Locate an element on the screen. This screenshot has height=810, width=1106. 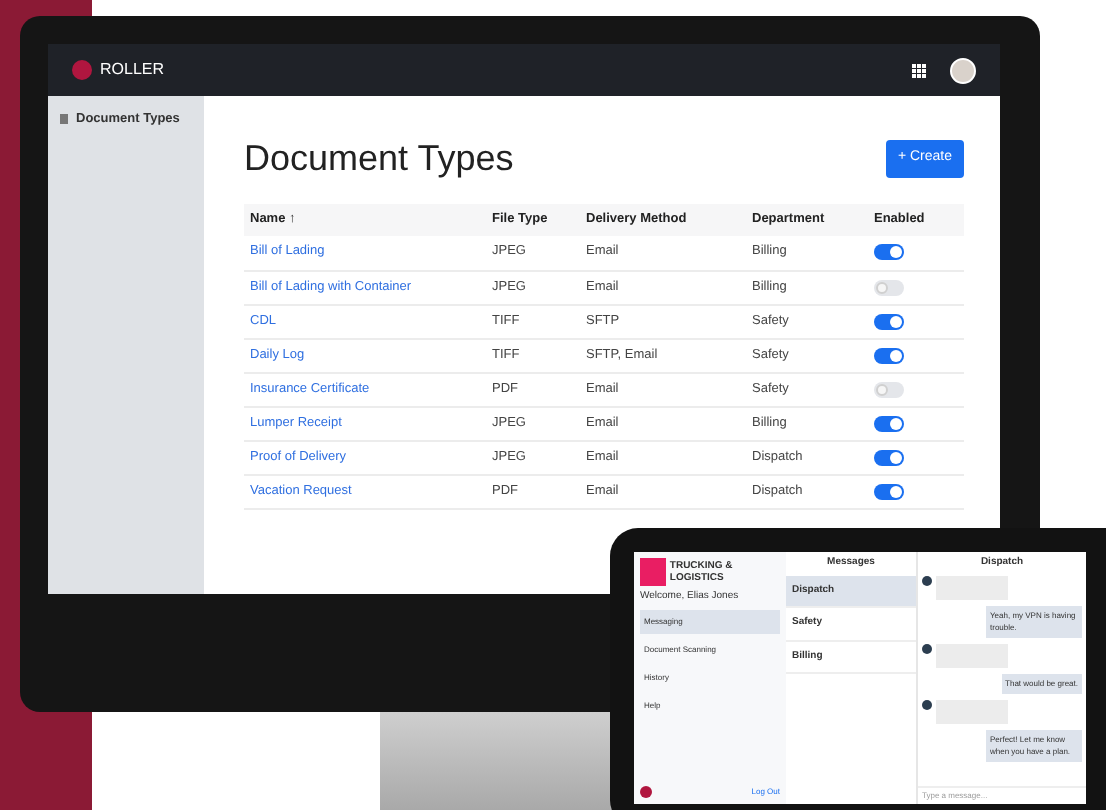
roller-logo-icon is located at coordinates (646, 792).